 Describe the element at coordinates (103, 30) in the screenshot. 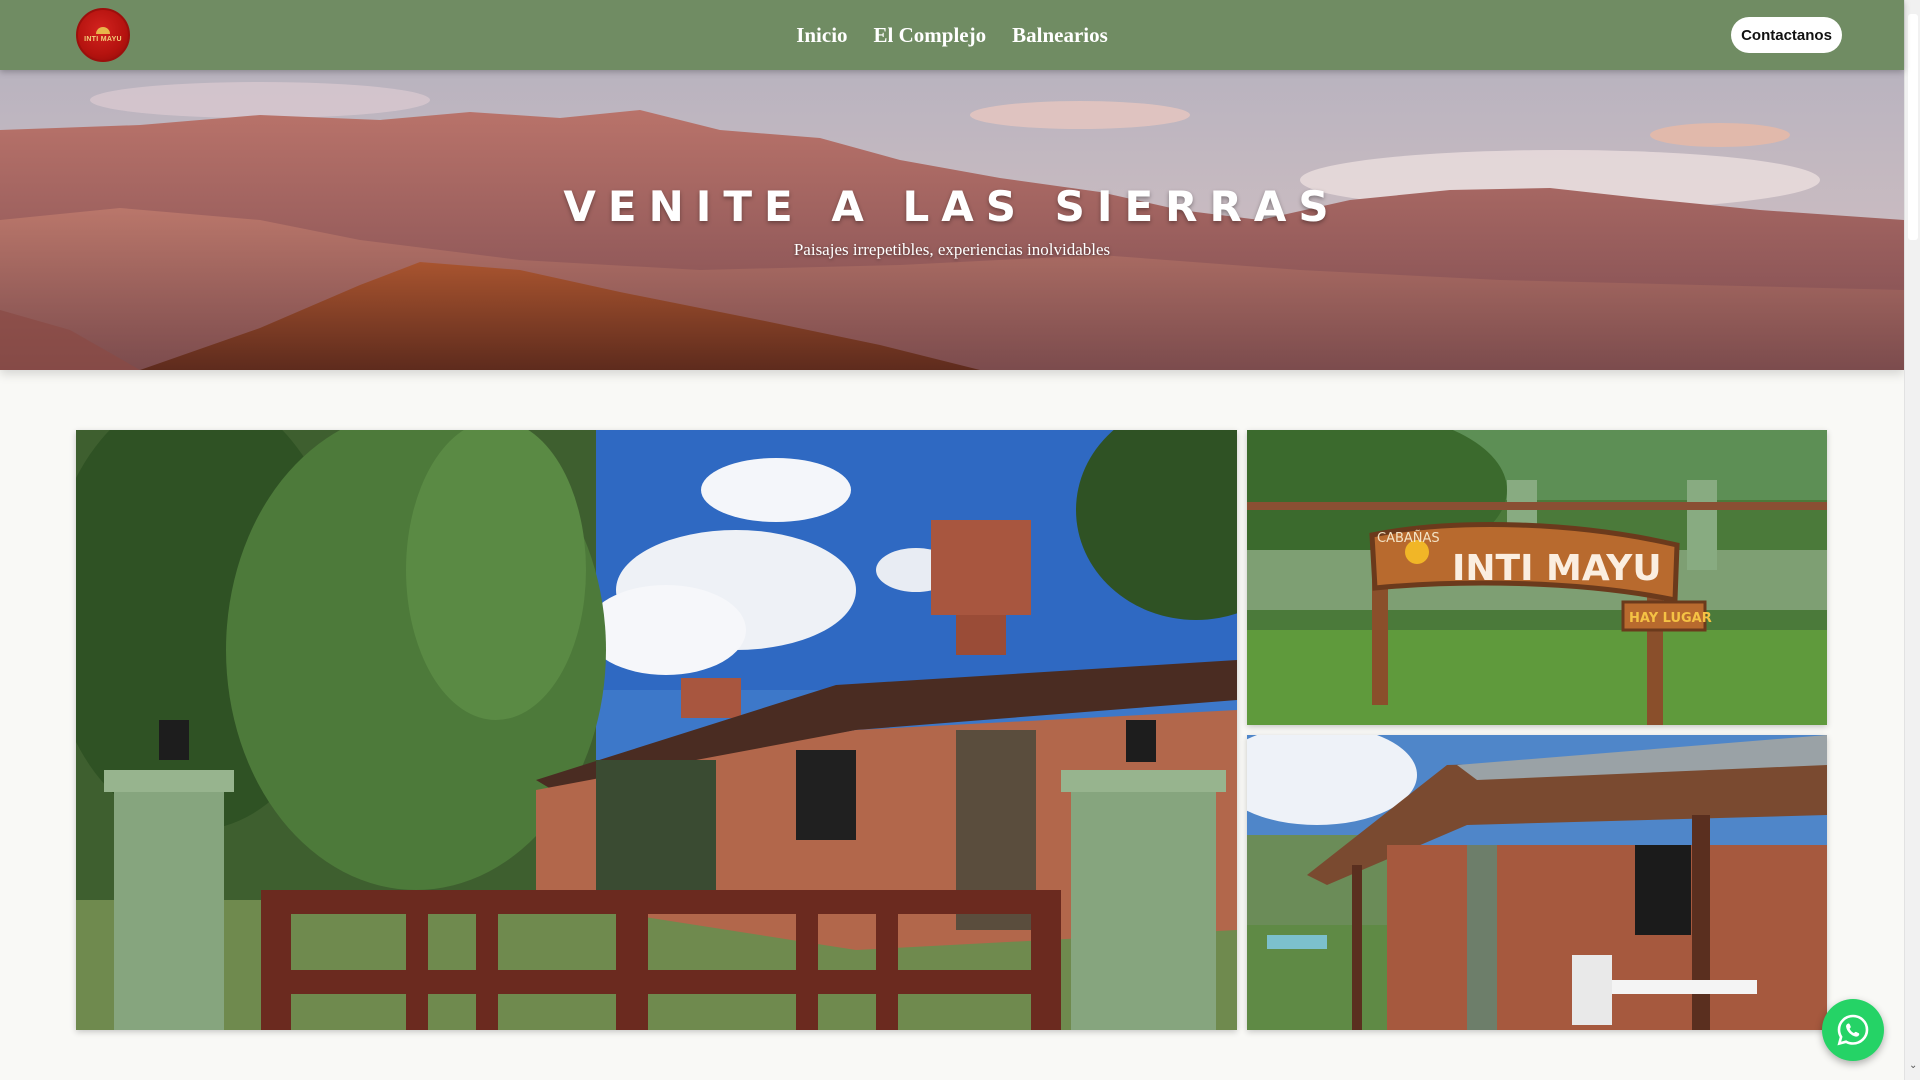

I see `logo-sun-icon` at that location.